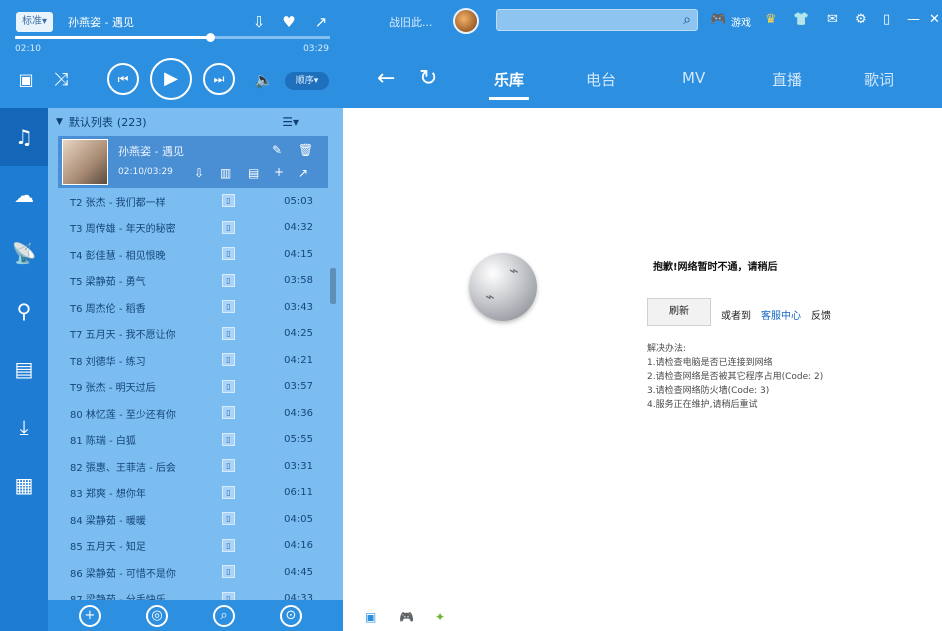  What do you see at coordinates (195, 466) in the screenshot?
I see `table-row: 82 張惠、王菲洁 - 后会 ▯ 03:31` at bounding box center [195, 466].